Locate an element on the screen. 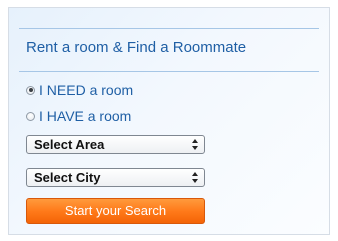 This screenshot has width=338, height=241. need-room-option: I NEED a room is located at coordinates (79, 90).